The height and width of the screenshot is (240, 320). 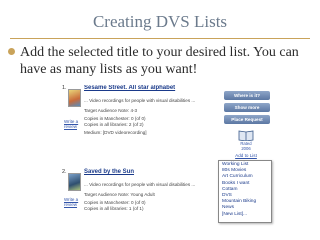 I want to click on title-divider, so click(x=160, y=38).